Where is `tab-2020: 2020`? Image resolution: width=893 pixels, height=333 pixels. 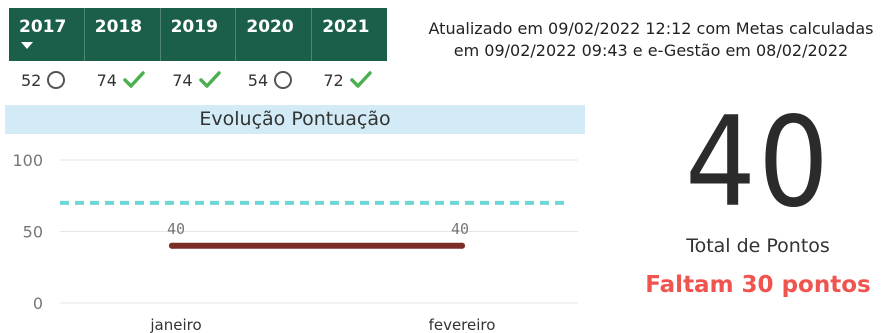 tab-2020: 2020 is located at coordinates (274, 34).